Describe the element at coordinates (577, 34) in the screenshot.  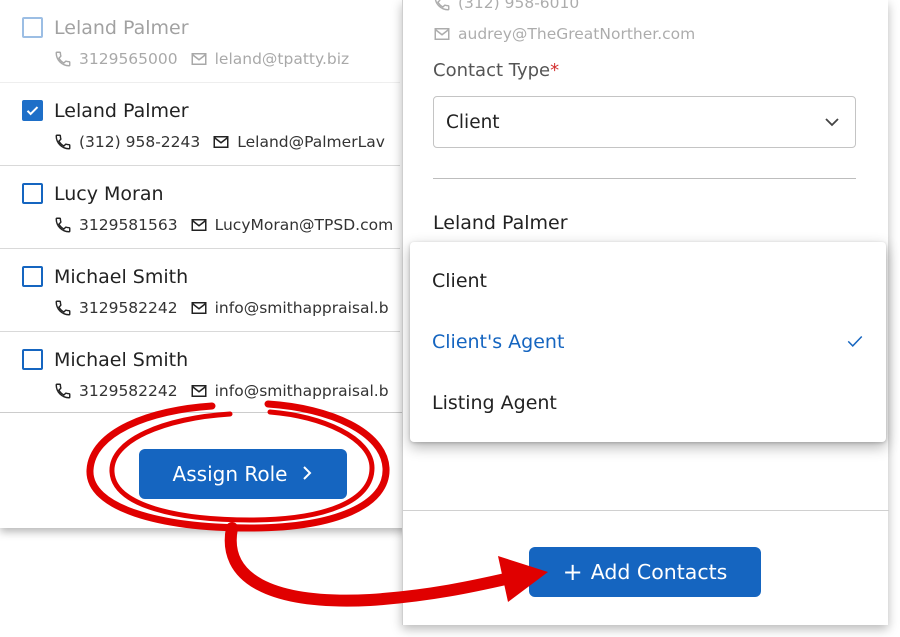
I see `faded-email: audrey@TheGreatNorther.com` at that location.